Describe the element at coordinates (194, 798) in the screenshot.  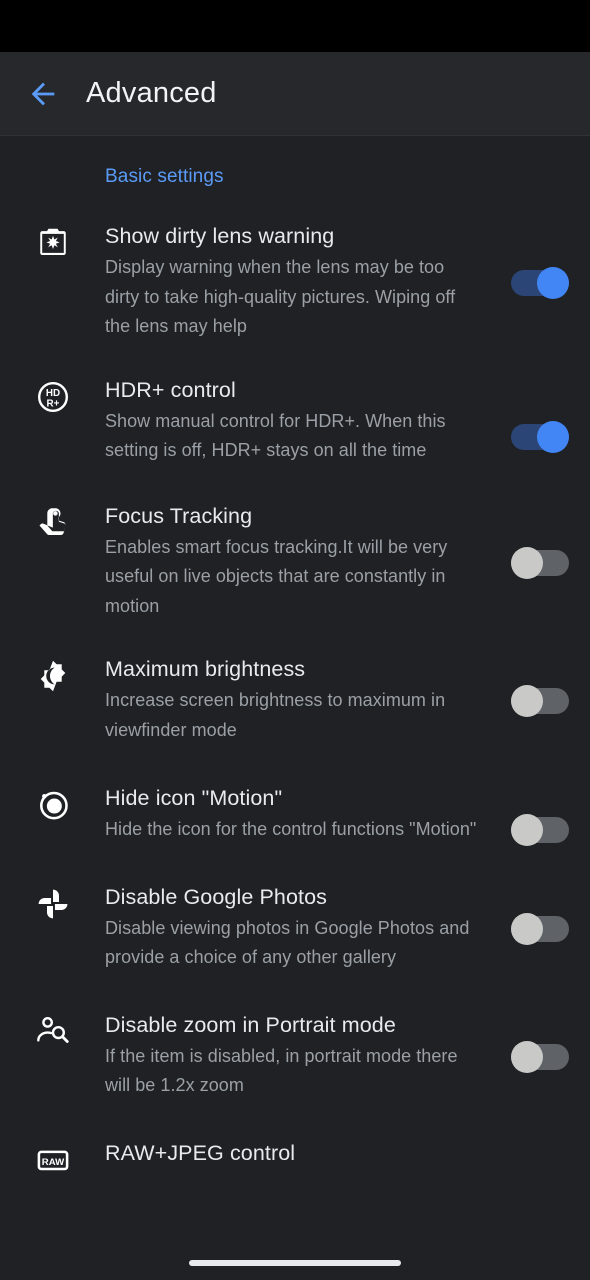
I see `setting-title: Hide icon "Motion"` at that location.